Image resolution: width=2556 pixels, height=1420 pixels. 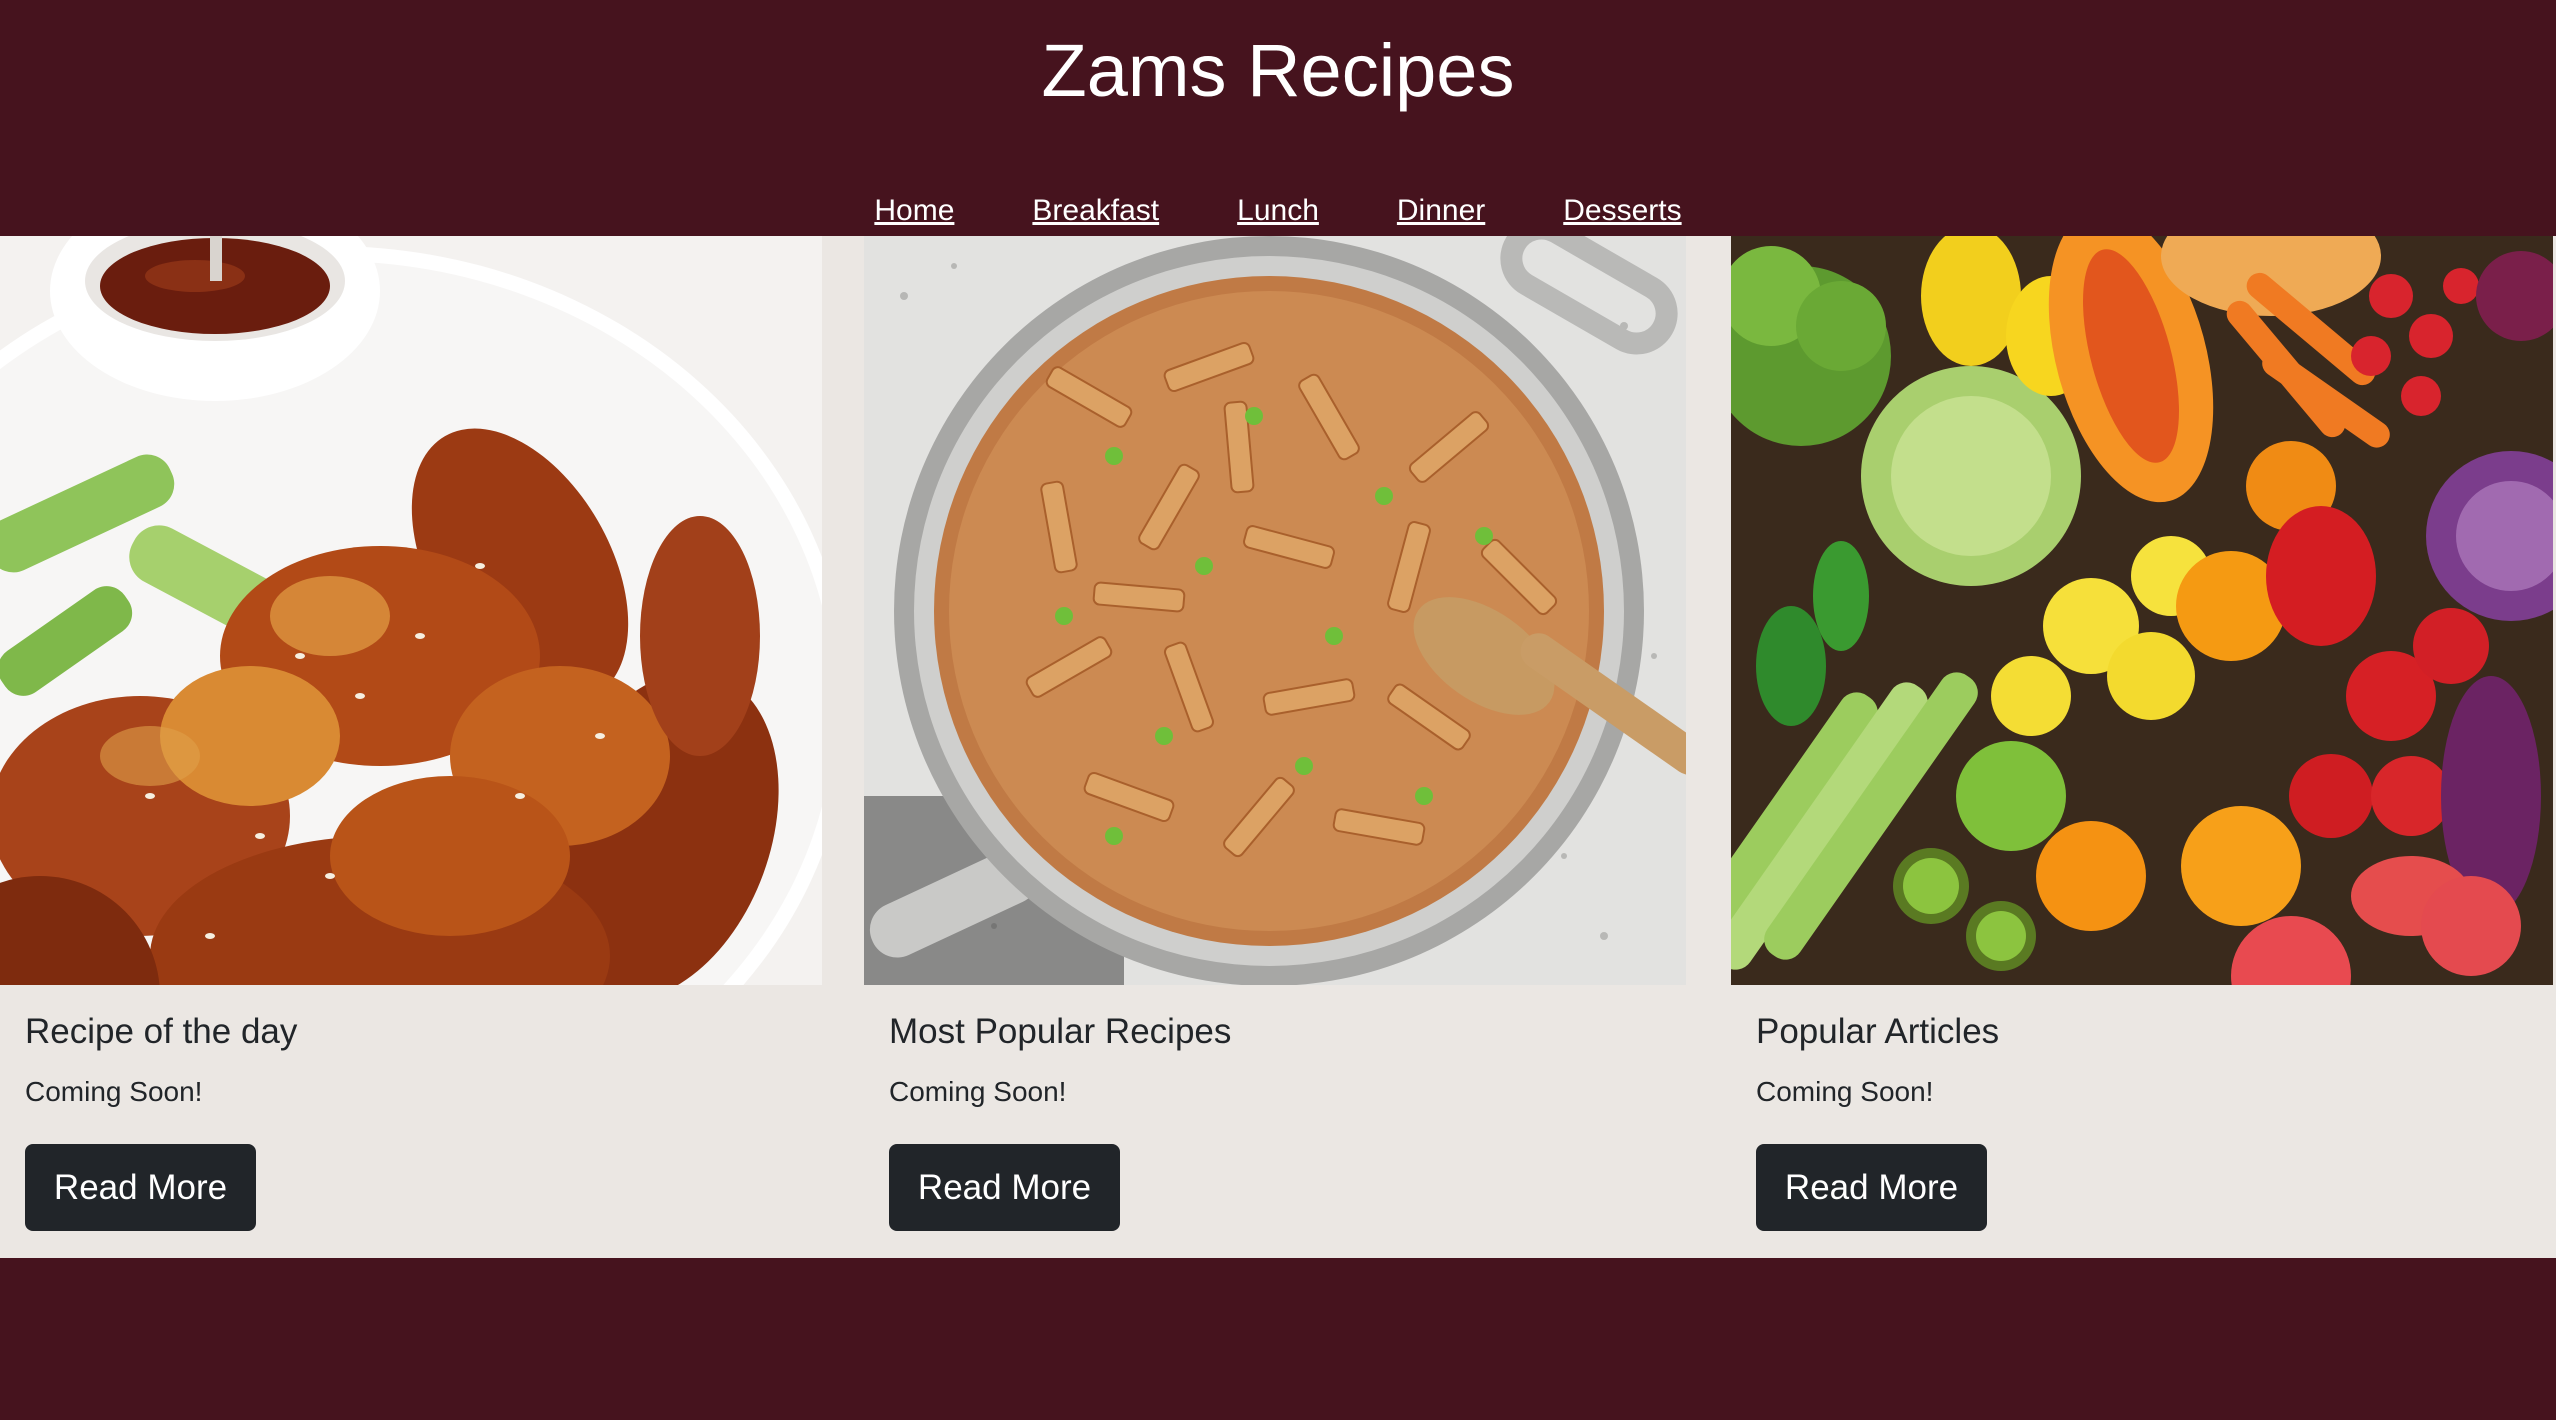 What do you see at coordinates (1622, 211) in the screenshot?
I see `nav-link-desserts: Desserts` at bounding box center [1622, 211].